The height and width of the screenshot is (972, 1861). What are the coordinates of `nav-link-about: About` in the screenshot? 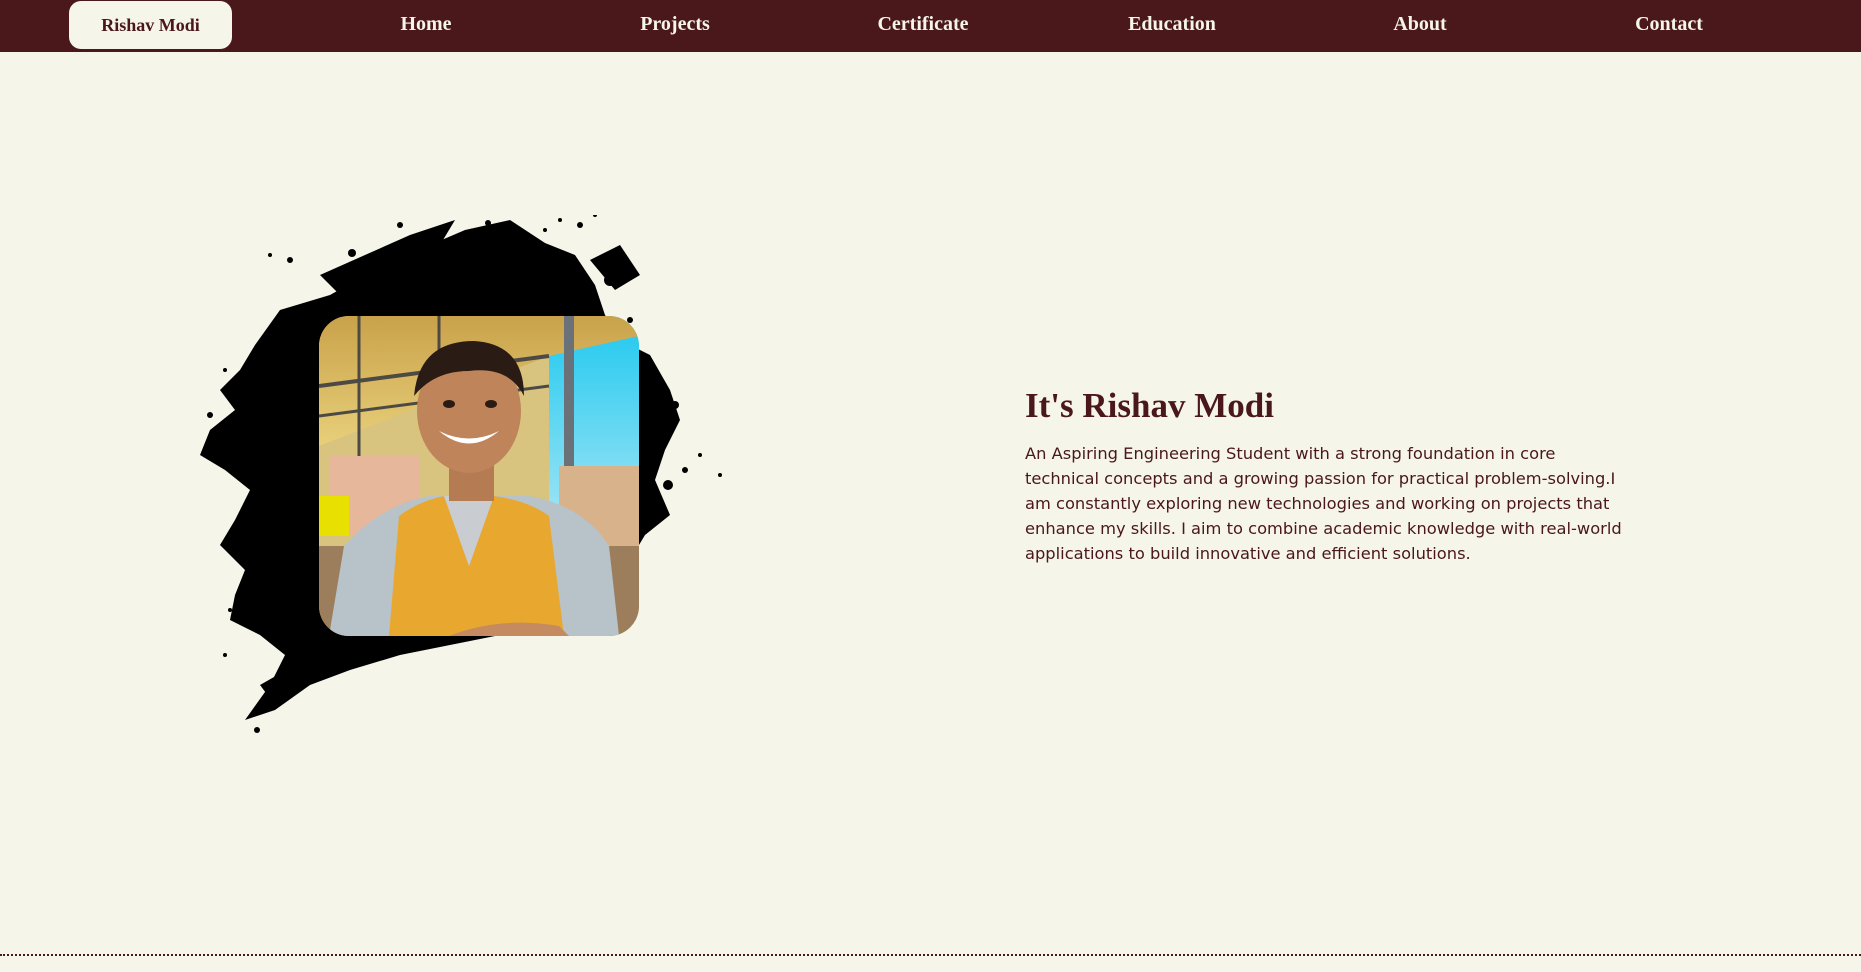 It's located at (1419, 24).